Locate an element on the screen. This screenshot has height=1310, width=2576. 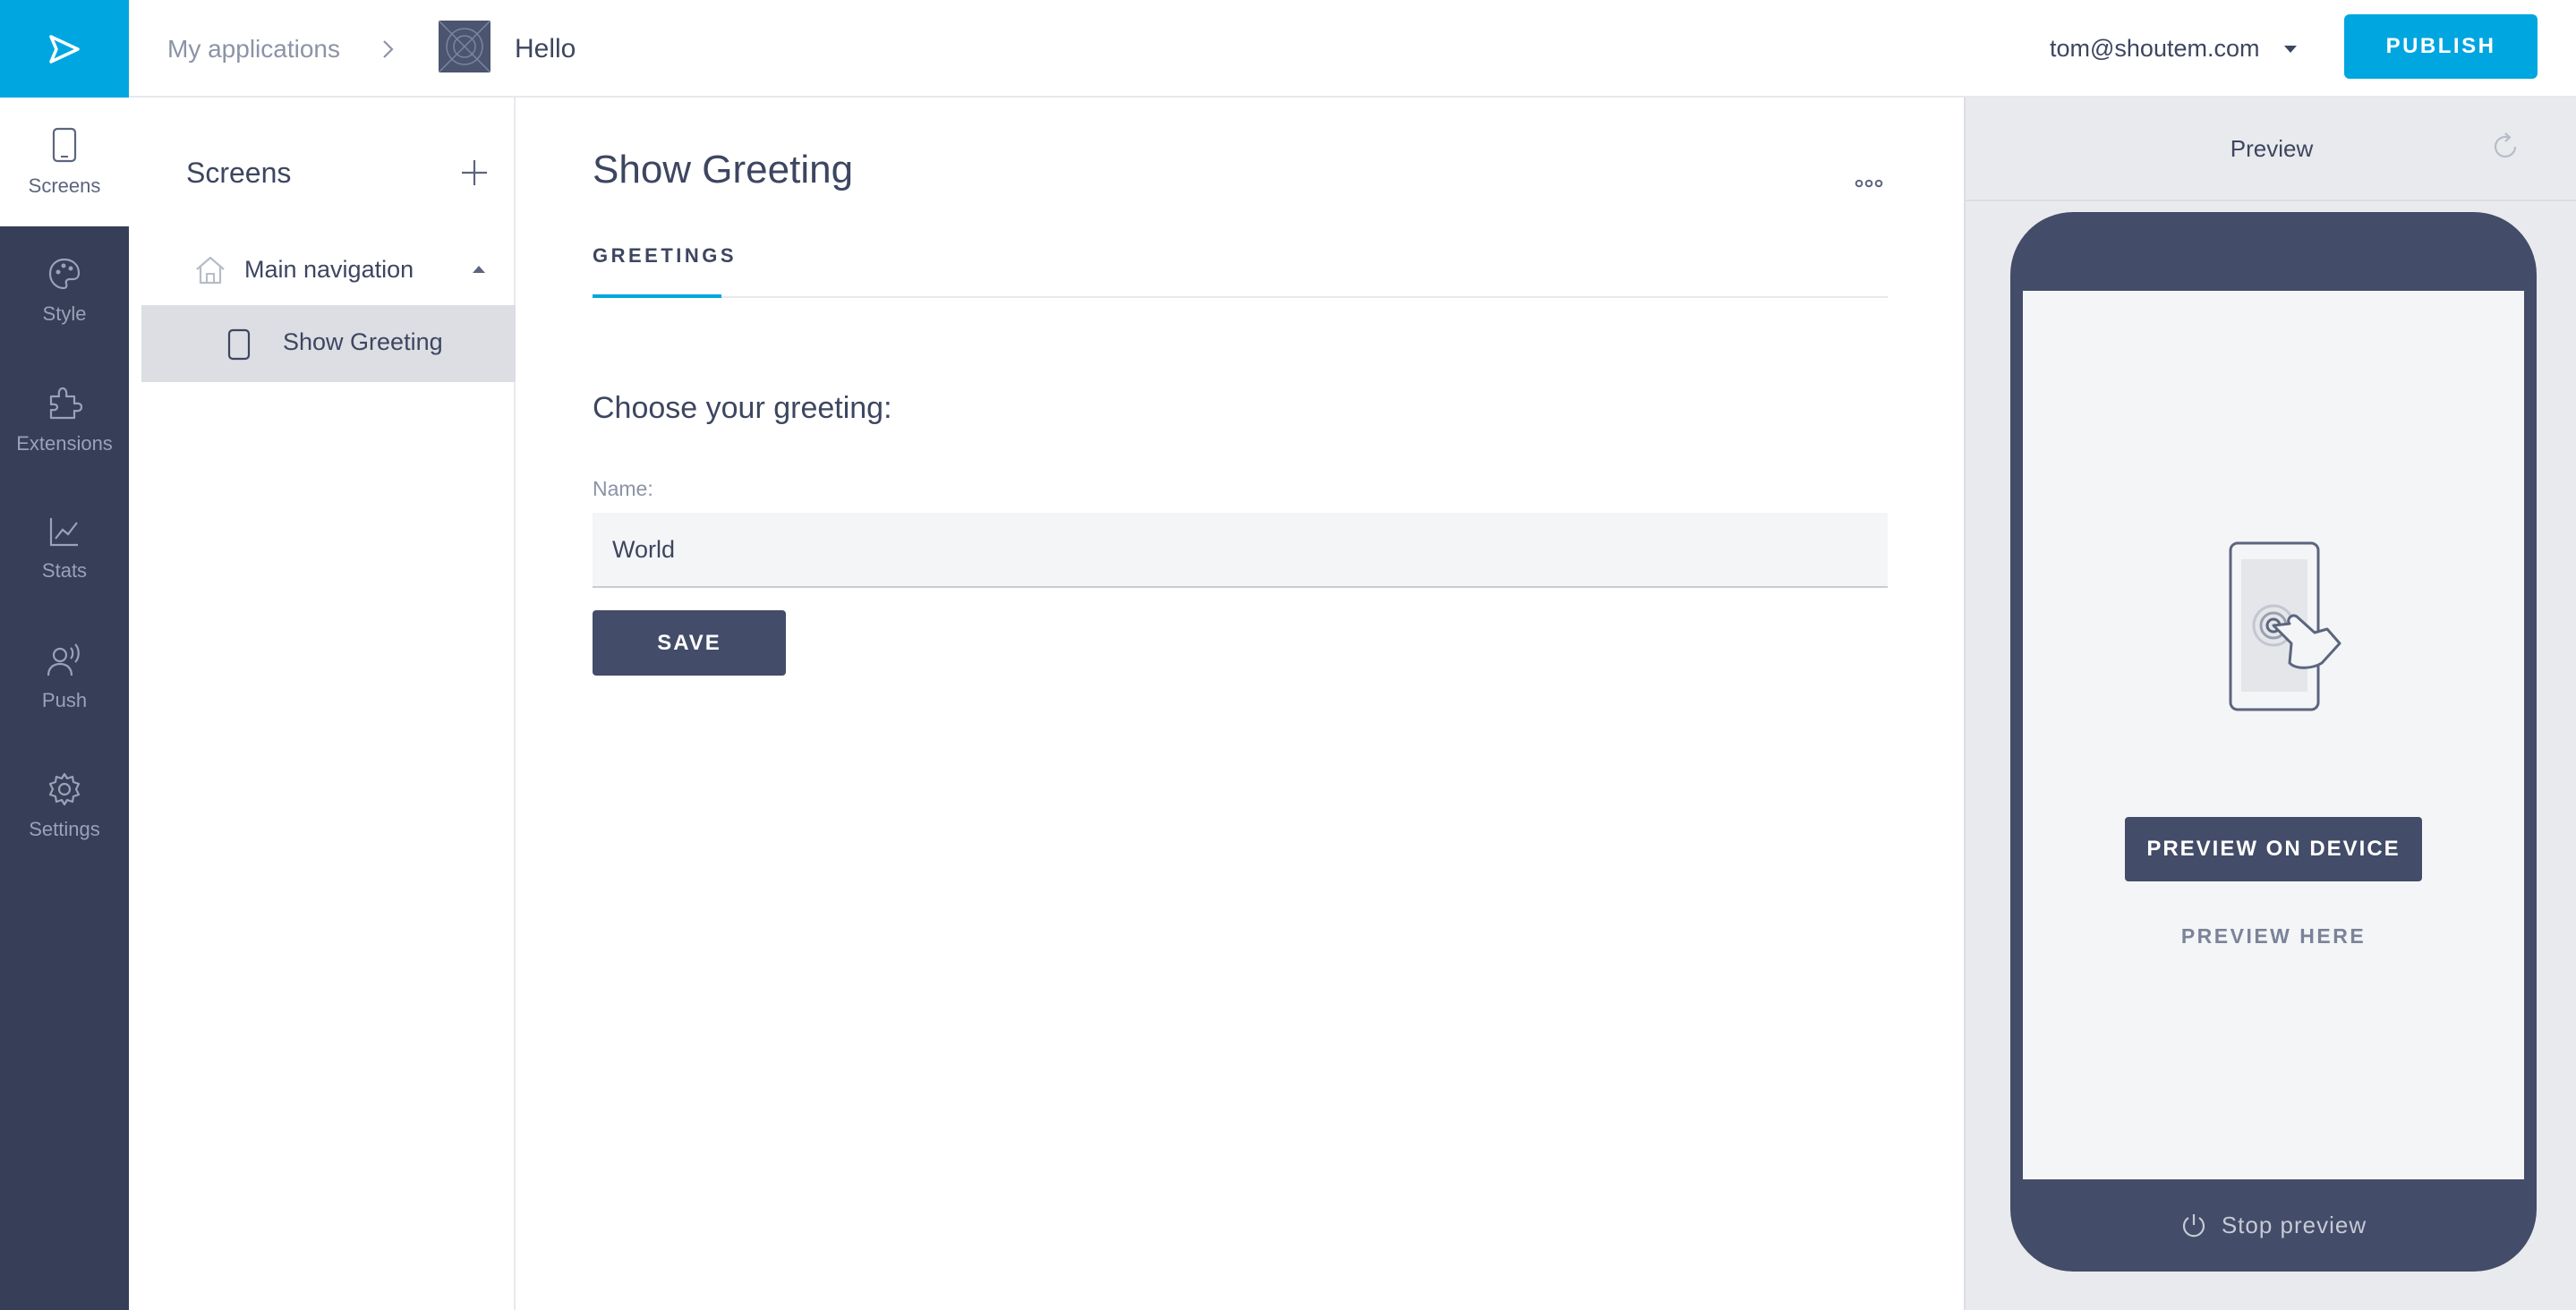
name-input is located at coordinates (1240, 550).